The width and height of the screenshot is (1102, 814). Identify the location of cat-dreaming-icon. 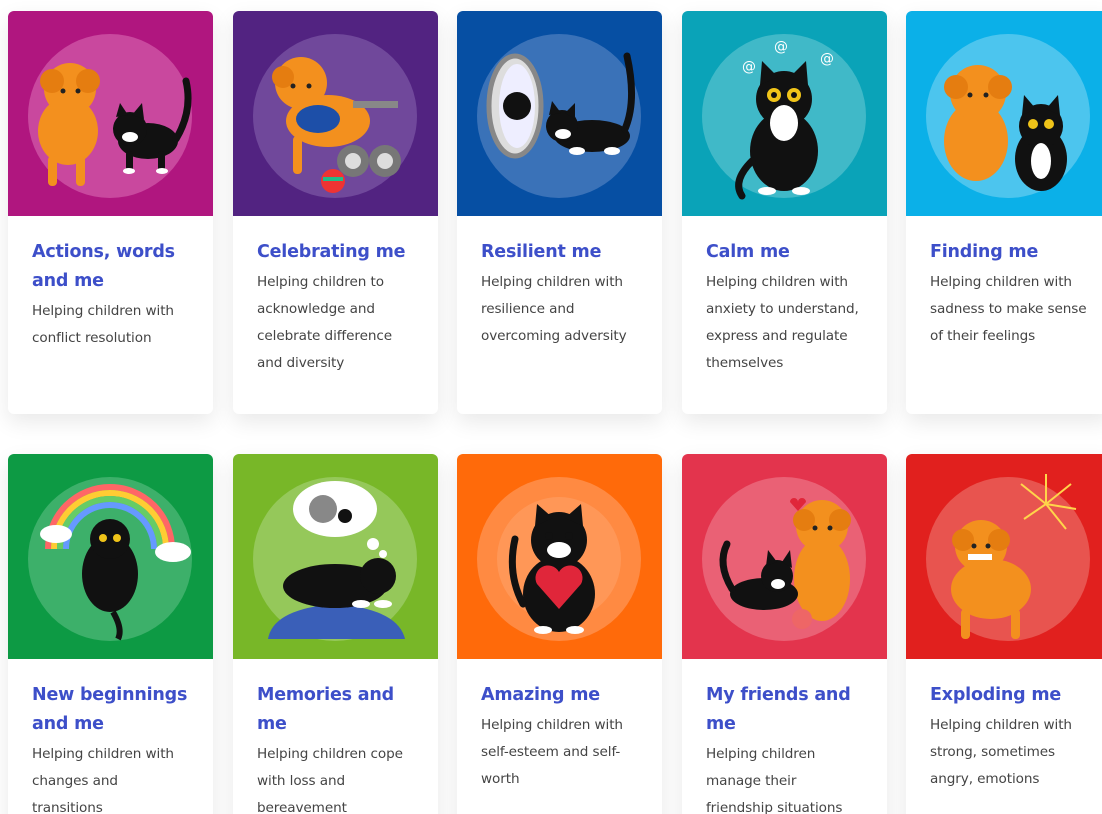
(335, 556).